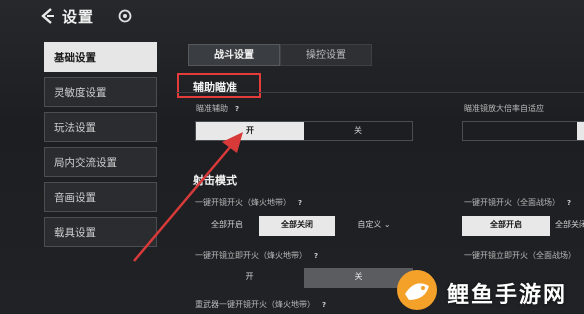 This screenshot has height=314, width=584. What do you see at coordinates (374, 226) in the screenshot?
I see `custom-dropdown: 自定义 ⌄` at bounding box center [374, 226].